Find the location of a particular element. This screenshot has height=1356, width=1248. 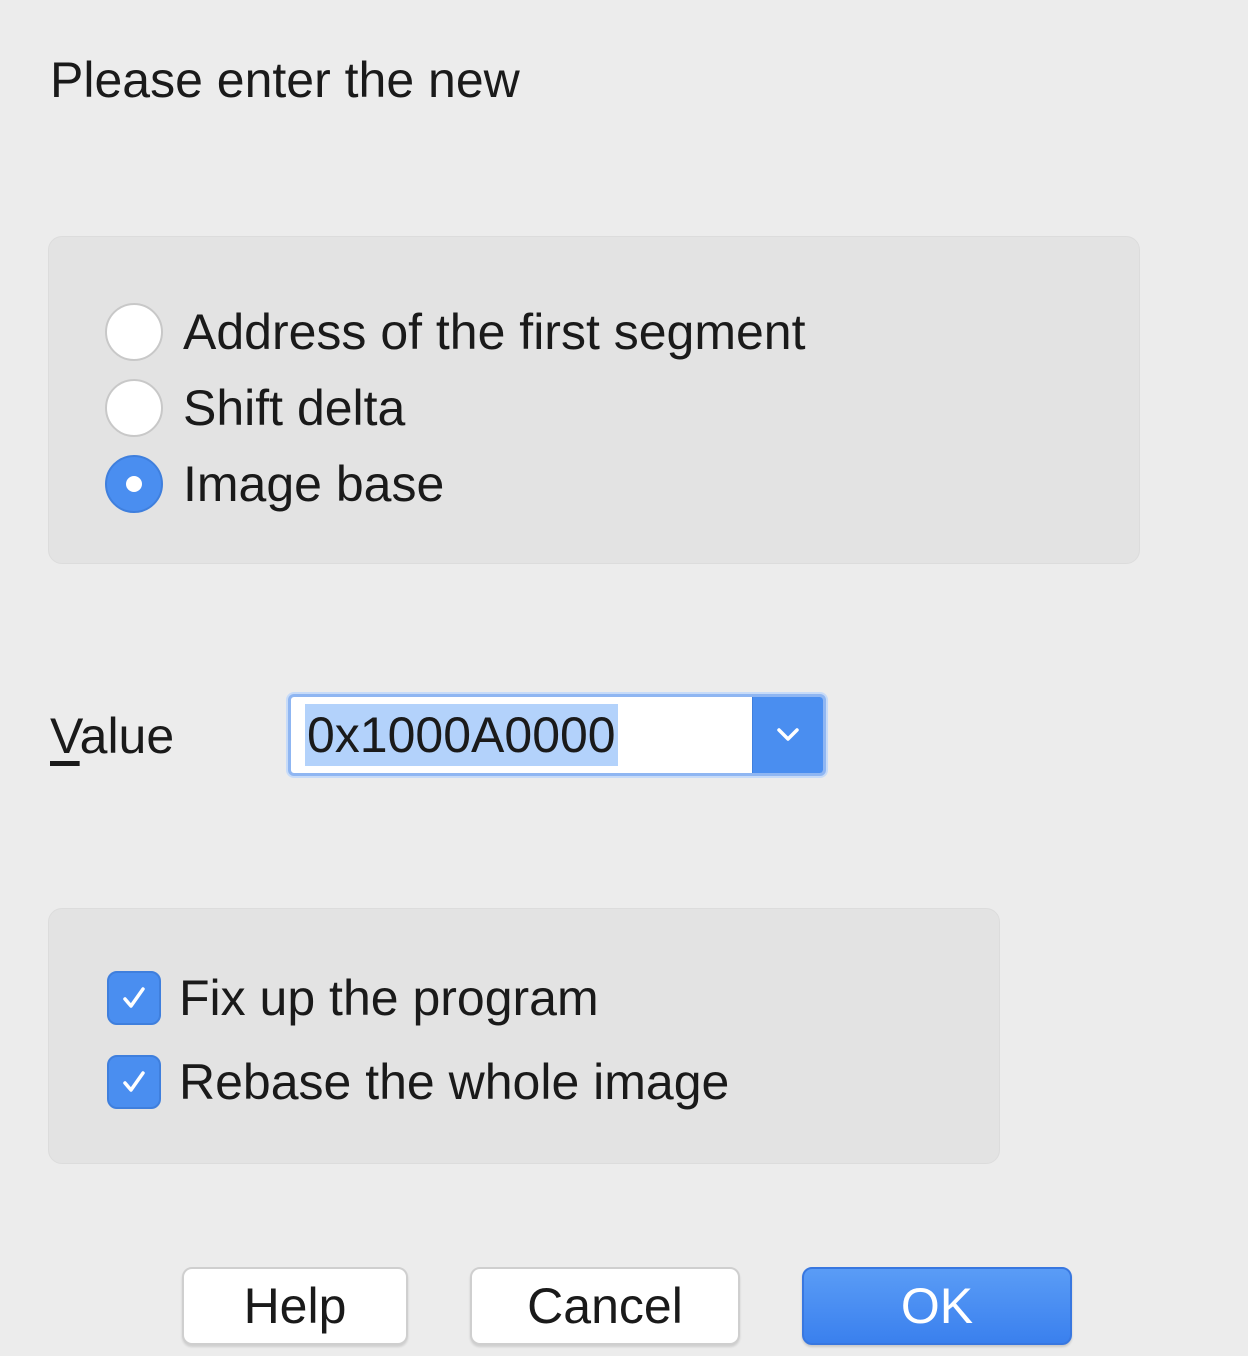

checkbox-label: Fix up the program is located at coordinates (389, 998).